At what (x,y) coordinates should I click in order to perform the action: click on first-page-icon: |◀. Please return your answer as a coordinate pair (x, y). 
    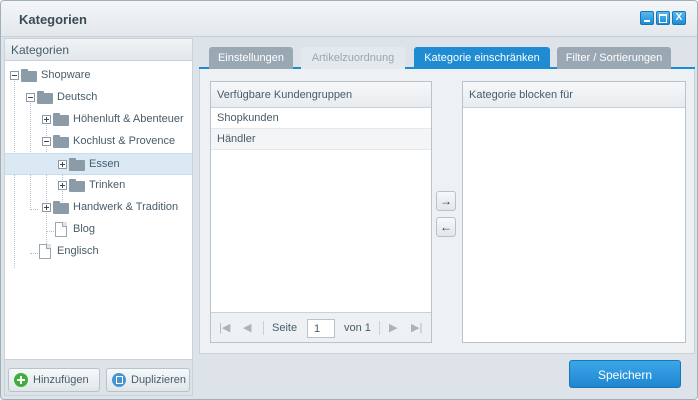
    Looking at the image, I should click on (224, 327).